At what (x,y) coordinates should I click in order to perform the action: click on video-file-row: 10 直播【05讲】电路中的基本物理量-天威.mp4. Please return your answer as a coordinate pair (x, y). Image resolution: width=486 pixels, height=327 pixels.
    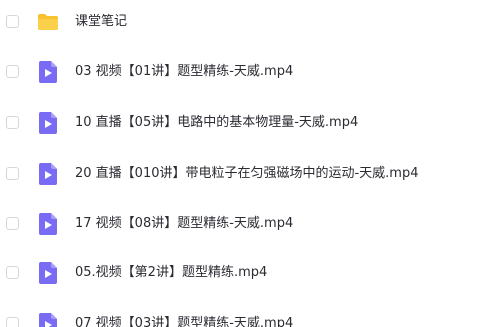
    Looking at the image, I should click on (243, 124).